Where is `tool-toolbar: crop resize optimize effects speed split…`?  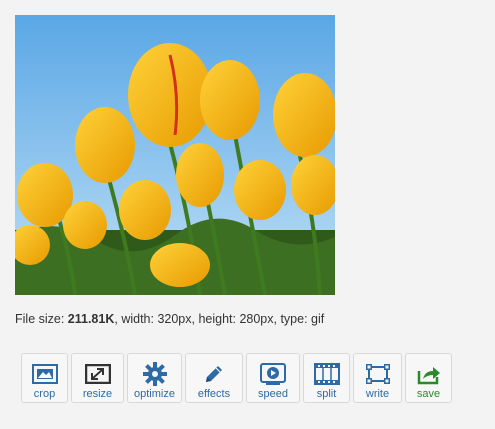 tool-toolbar: crop resize optimize effects speed split… is located at coordinates (236, 378).